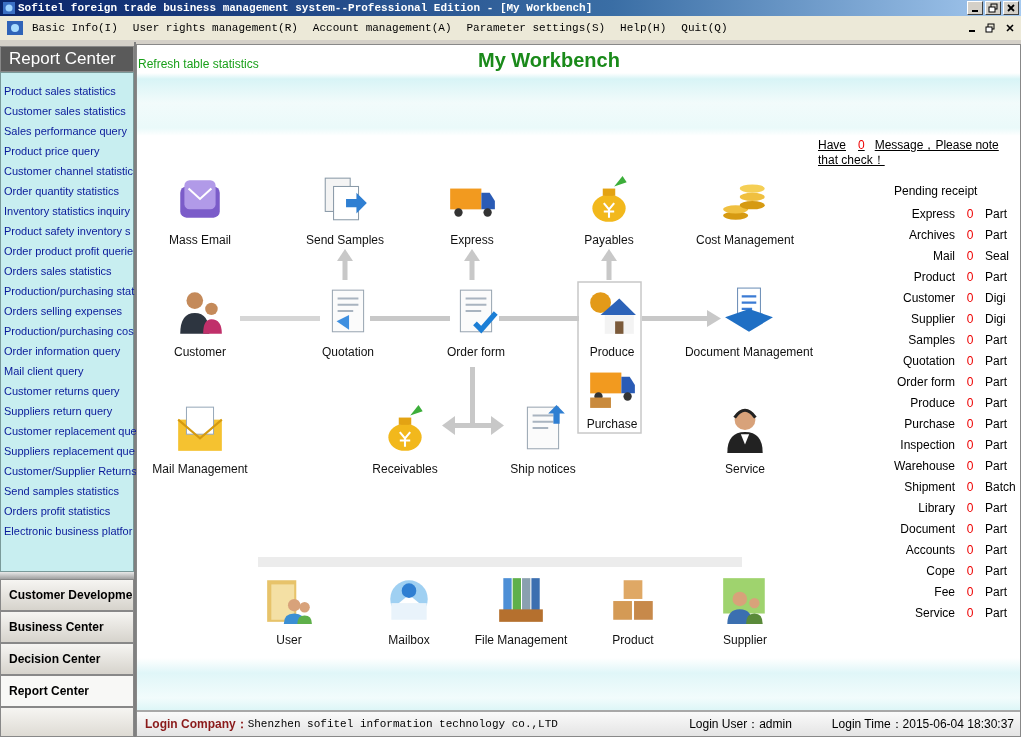  What do you see at coordinates (745, 468) in the screenshot?
I see `node-label: Service` at bounding box center [745, 468].